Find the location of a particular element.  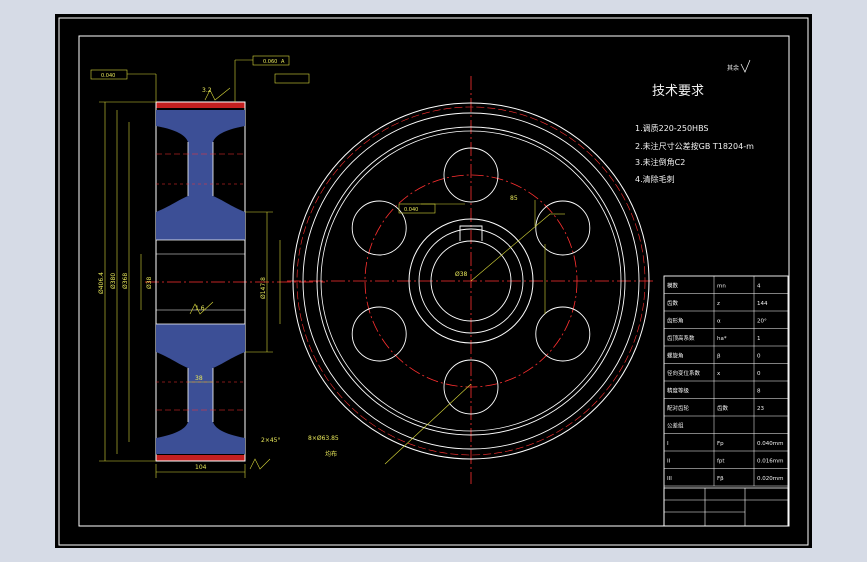

dim-chamfer: 2×45° is located at coordinates (270, 440).